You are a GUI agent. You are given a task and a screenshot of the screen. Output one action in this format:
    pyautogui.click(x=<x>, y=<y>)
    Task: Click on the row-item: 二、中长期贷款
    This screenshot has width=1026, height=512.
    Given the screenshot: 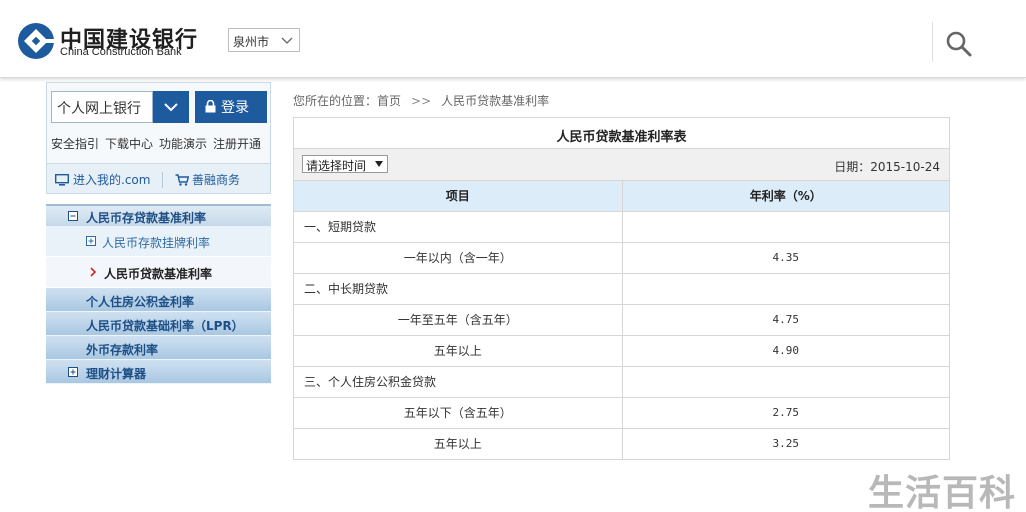 What is the action you would take?
    pyautogui.click(x=458, y=289)
    